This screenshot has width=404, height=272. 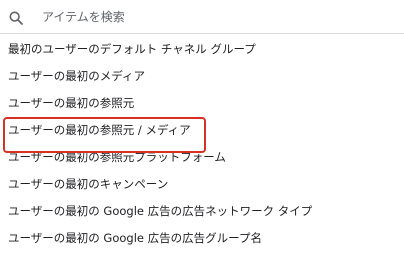 I want to click on list-item-first-user-default-channel-group: 最初のユーザーのデフォルト チャネル グループ, so click(x=202, y=49).